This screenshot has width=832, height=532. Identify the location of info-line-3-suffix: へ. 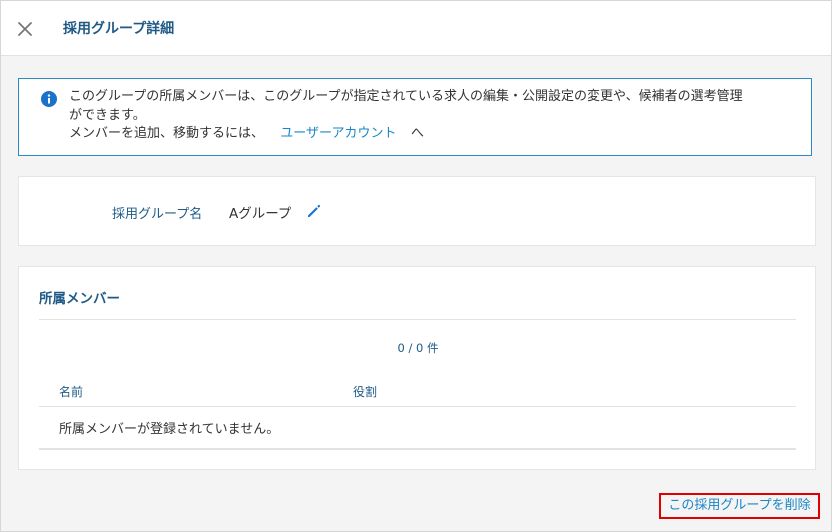
(417, 133).